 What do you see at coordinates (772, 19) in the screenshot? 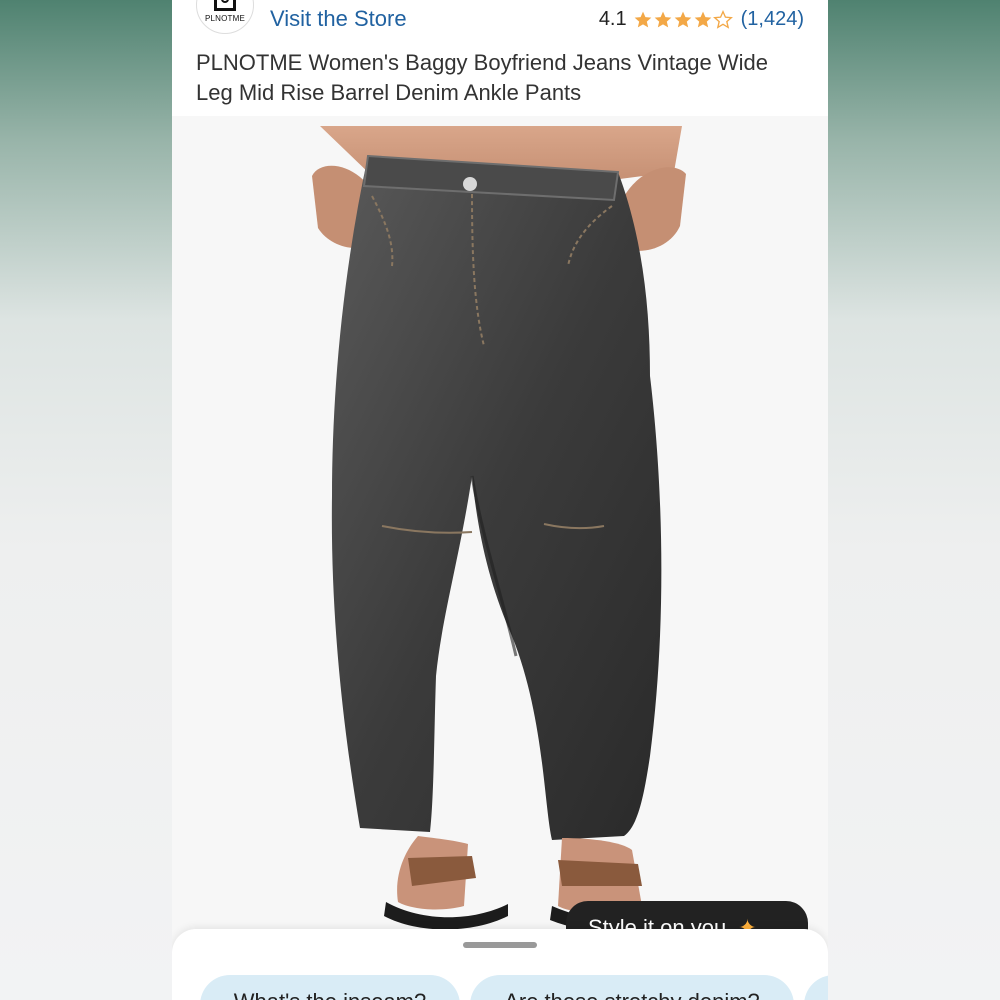
I see `rating-count: (1,424)` at bounding box center [772, 19].